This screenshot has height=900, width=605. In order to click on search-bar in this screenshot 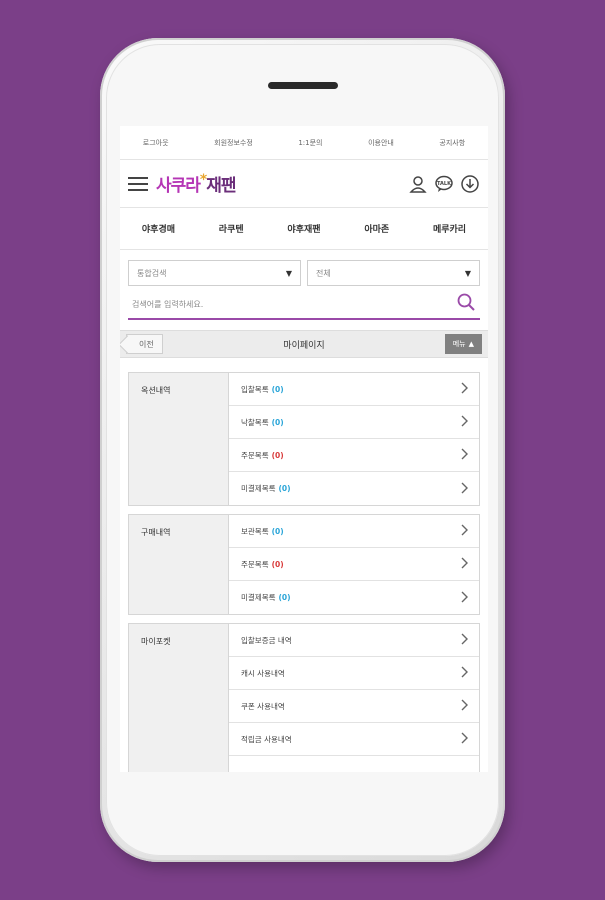, I will do `click(304, 305)`.